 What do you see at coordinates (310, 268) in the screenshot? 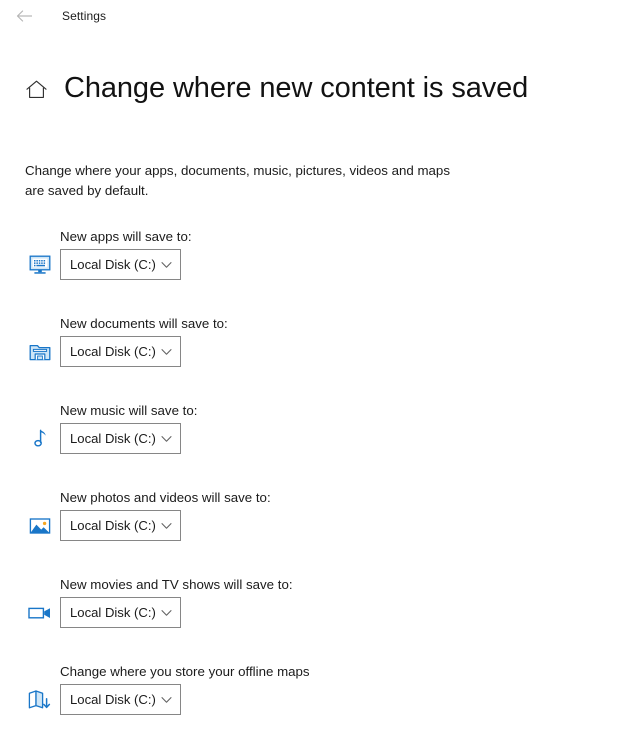
I see `setting-row-apps: New apps will save to: Local Disk (C:)` at bounding box center [310, 268].